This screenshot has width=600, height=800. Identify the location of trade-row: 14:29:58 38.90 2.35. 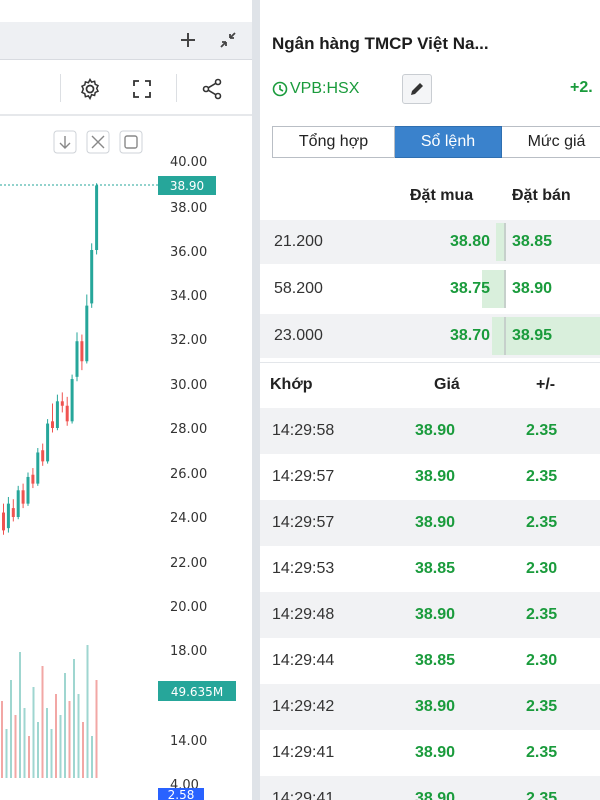
(430, 431).